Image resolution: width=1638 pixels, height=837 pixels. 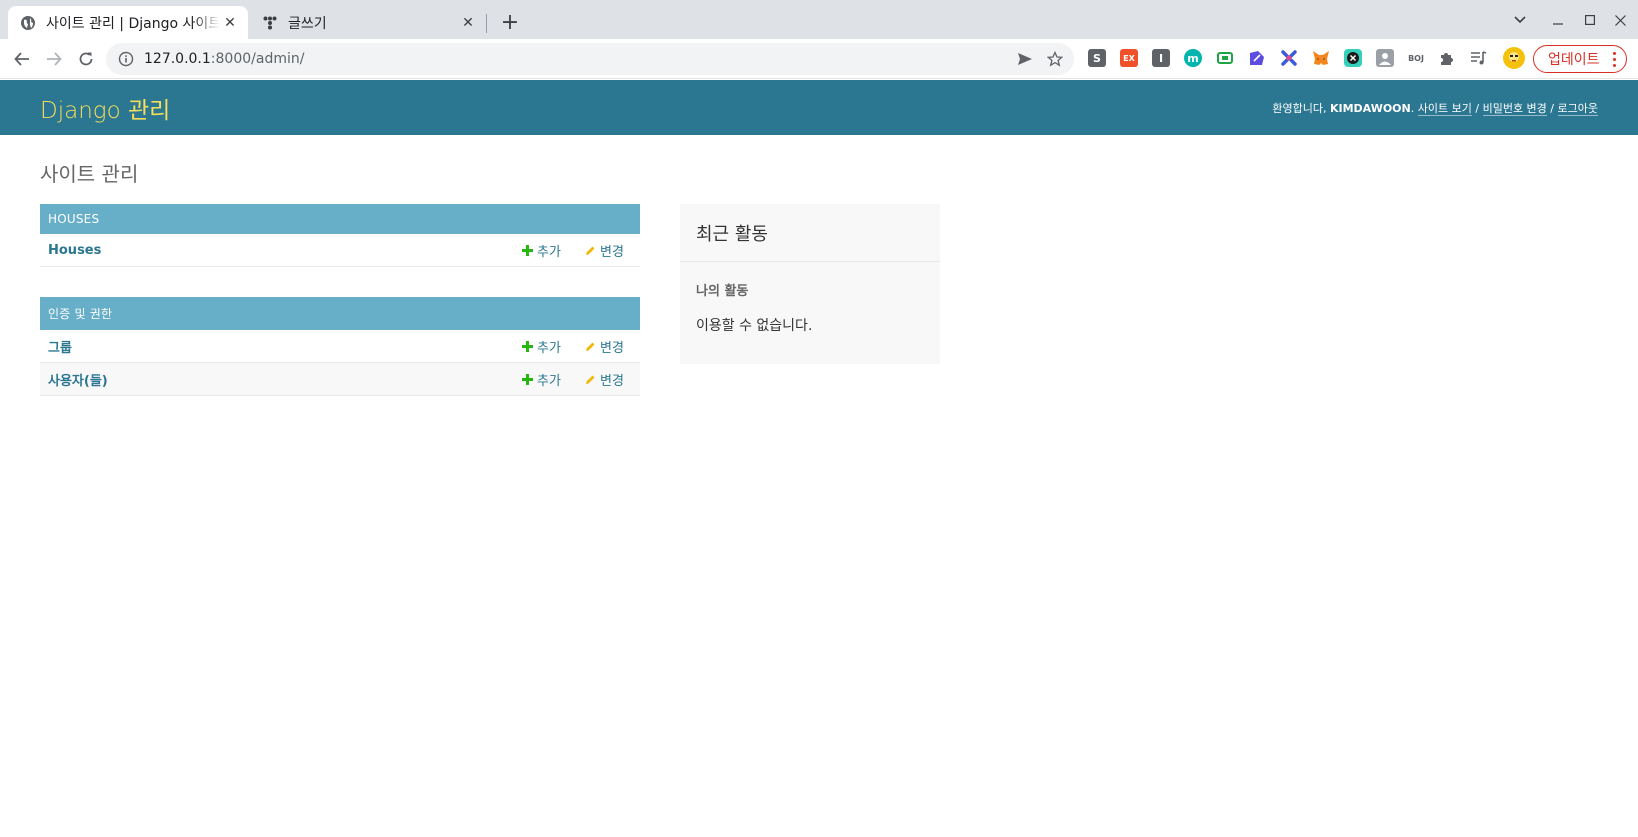 What do you see at coordinates (722, 291) in the screenshot?
I see `my-actions-subtitle: 나의 활동` at bounding box center [722, 291].